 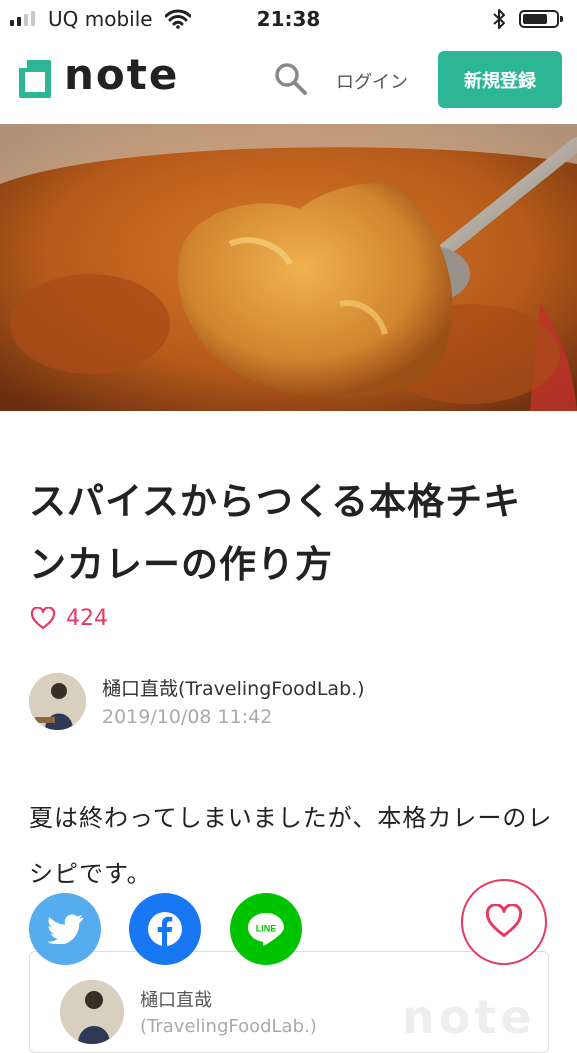 What do you see at coordinates (121, 74) in the screenshot?
I see `note-logo: note` at bounding box center [121, 74].